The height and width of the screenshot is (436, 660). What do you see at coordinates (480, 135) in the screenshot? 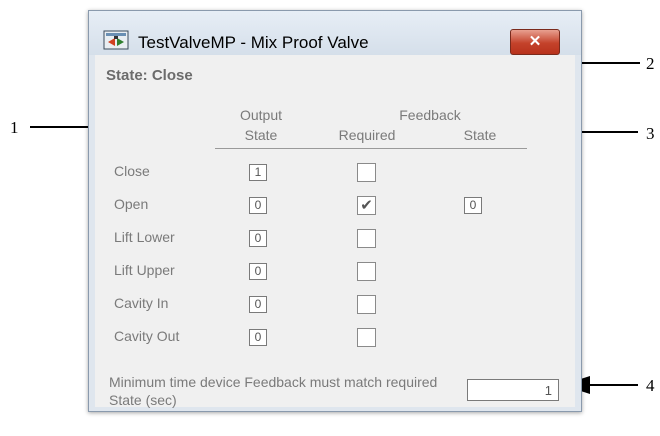
I see `header-state: State` at bounding box center [480, 135].